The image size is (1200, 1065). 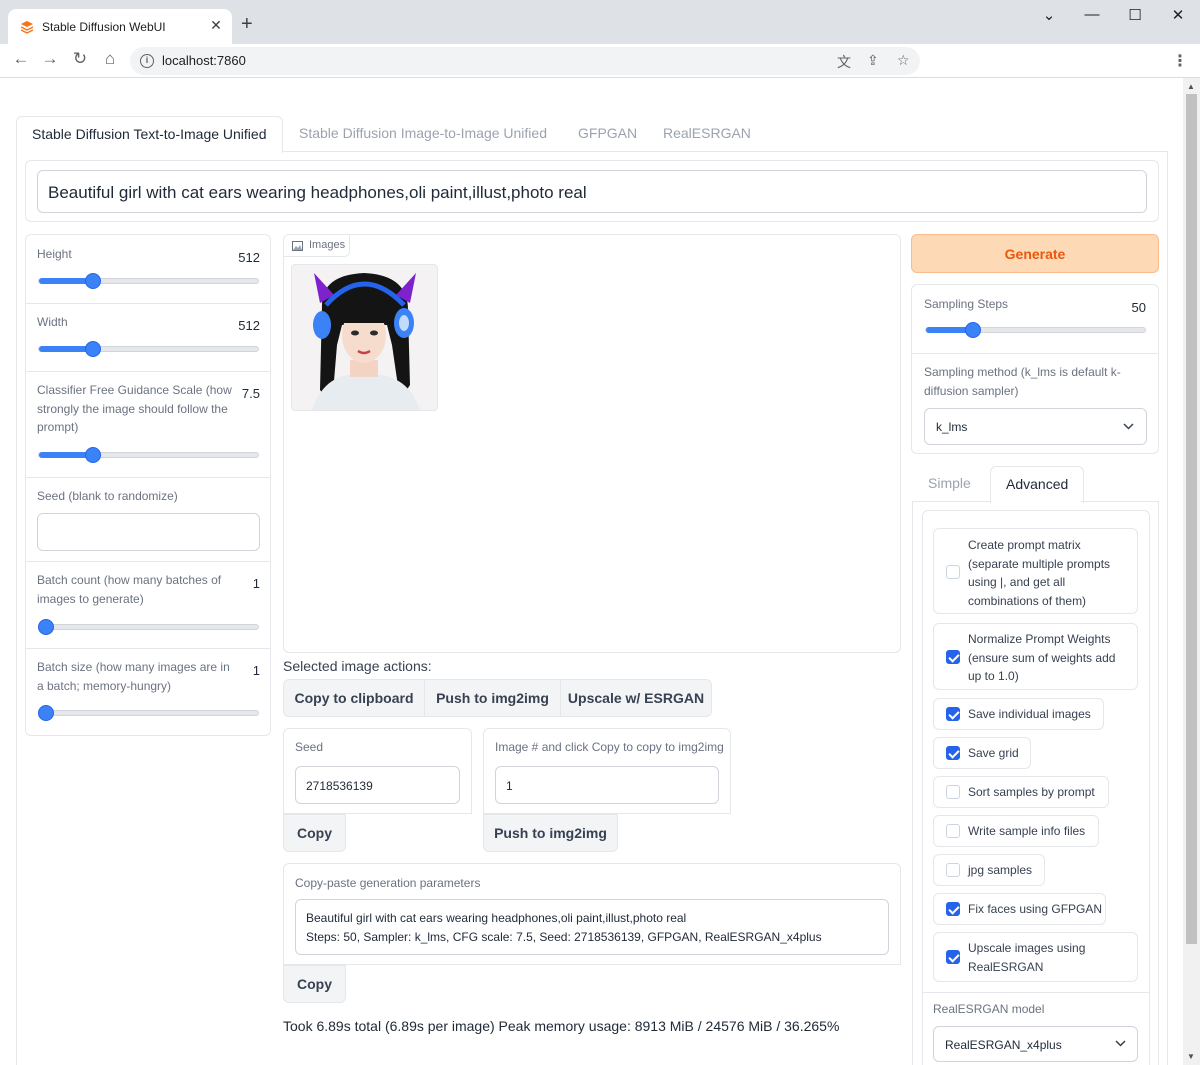 What do you see at coordinates (1018, 714) in the screenshot?
I see `option-save-individual: Save individual images` at bounding box center [1018, 714].